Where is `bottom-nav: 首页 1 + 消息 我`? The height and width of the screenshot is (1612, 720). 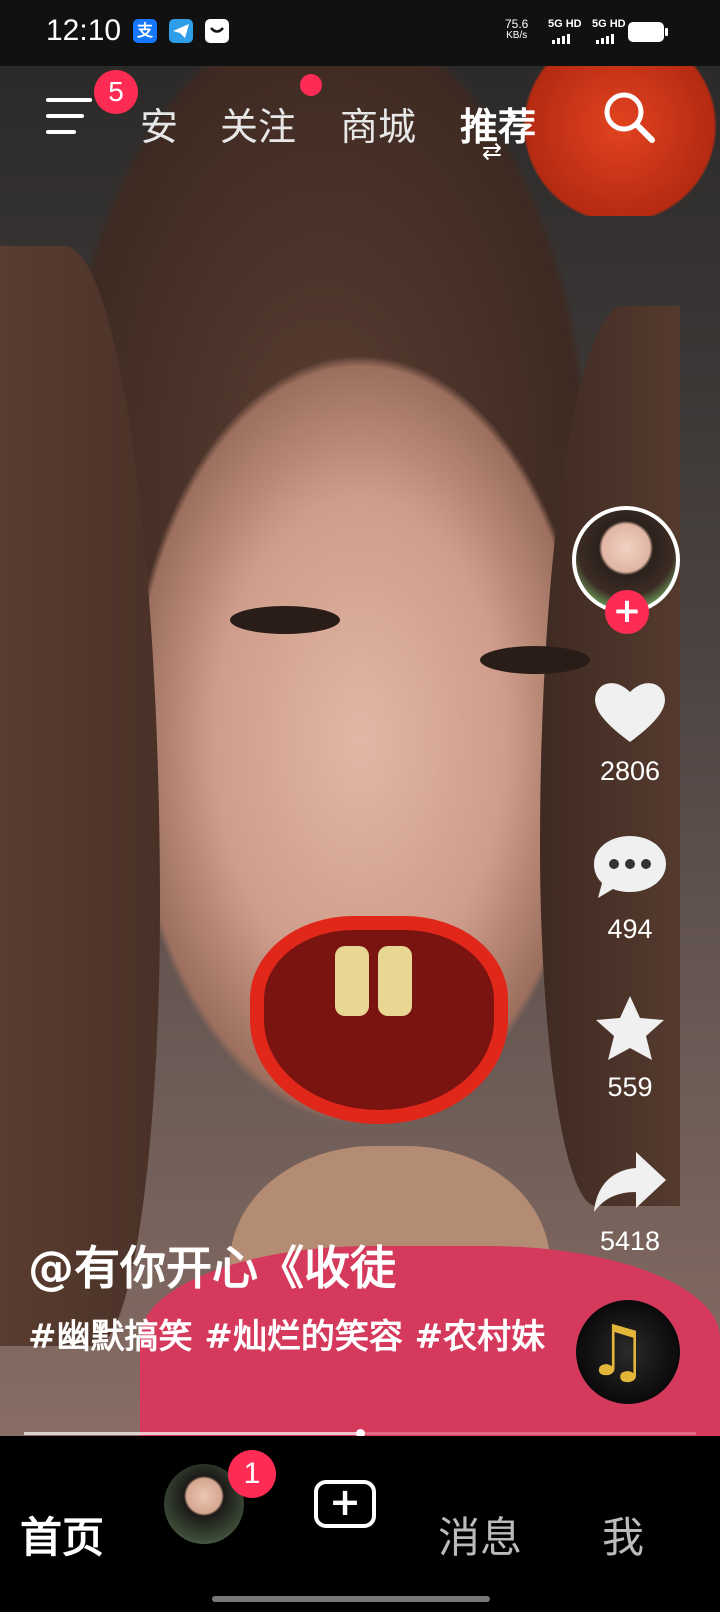
bottom-nav: 首页 1 + 消息 我 is located at coordinates (360, 1524).